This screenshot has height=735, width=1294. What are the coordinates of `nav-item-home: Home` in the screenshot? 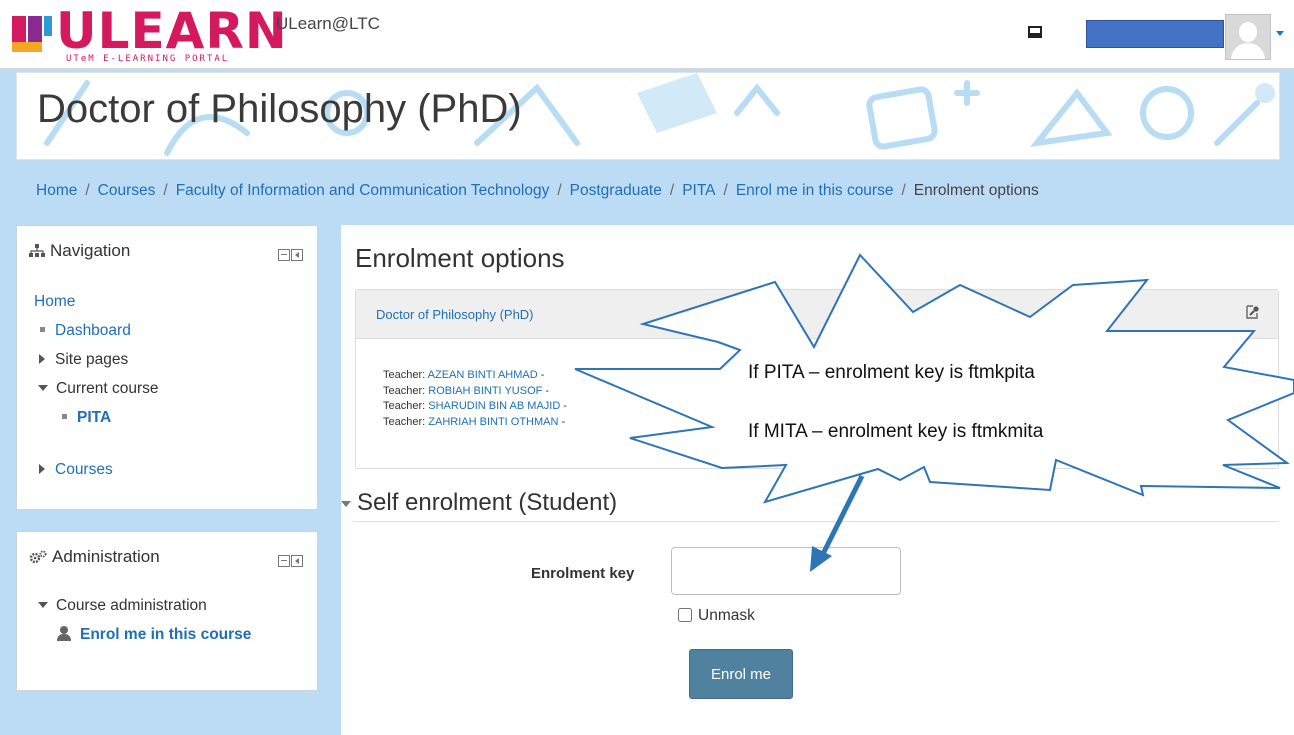 It's located at (96, 301).